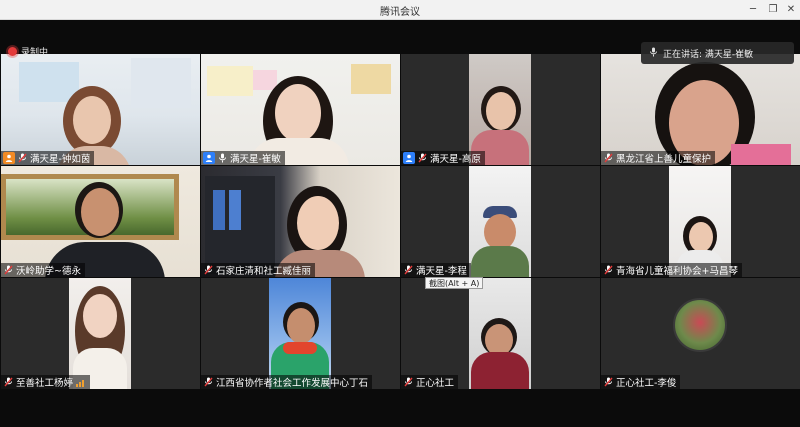  What do you see at coordinates (653, 53) in the screenshot?
I see `speaker-icon` at bounding box center [653, 53].